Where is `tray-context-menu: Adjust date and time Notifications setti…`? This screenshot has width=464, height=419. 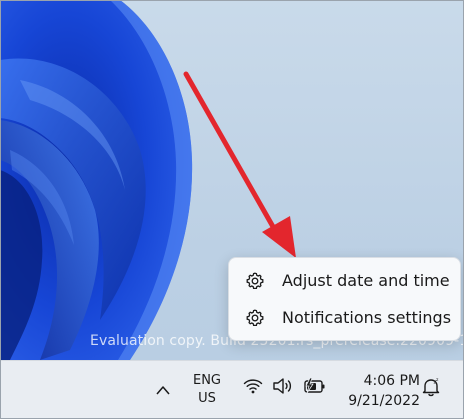 tray-context-menu: Adjust date and time Notifications setti… is located at coordinates (344, 299).